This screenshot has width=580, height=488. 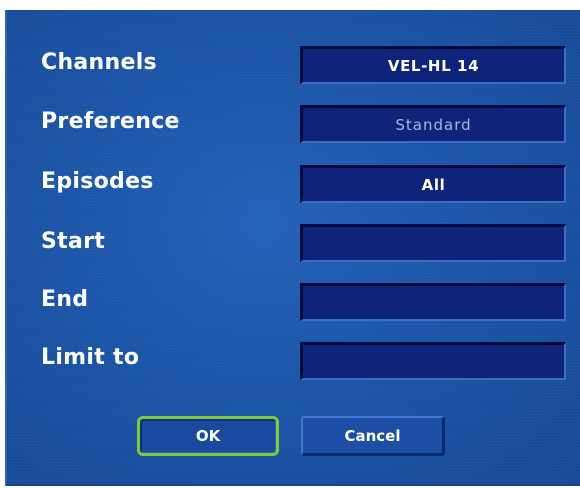 I want to click on end-field, so click(x=433, y=302).